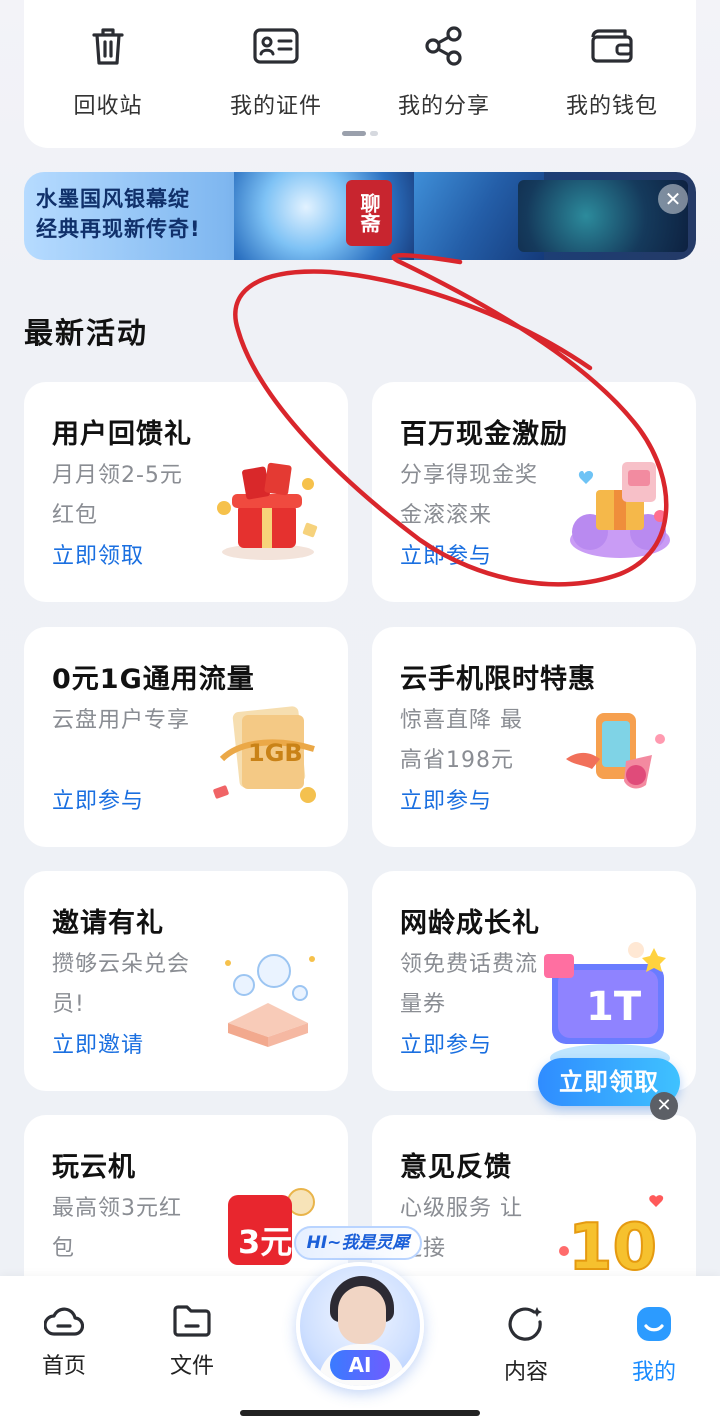  I want to click on quick-actions-card: 回收站 我的证件 我的分享 我的钱包, so click(360, 74).